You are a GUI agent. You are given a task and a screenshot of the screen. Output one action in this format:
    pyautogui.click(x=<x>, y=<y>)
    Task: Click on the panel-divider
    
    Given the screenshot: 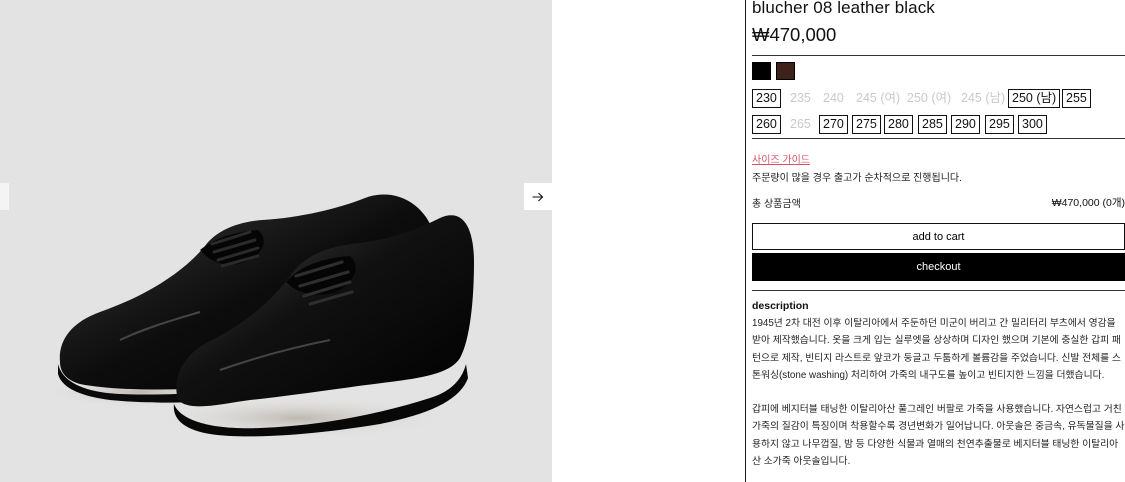 What is the action you would take?
    pyautogui.click(x=745, y=241)
    